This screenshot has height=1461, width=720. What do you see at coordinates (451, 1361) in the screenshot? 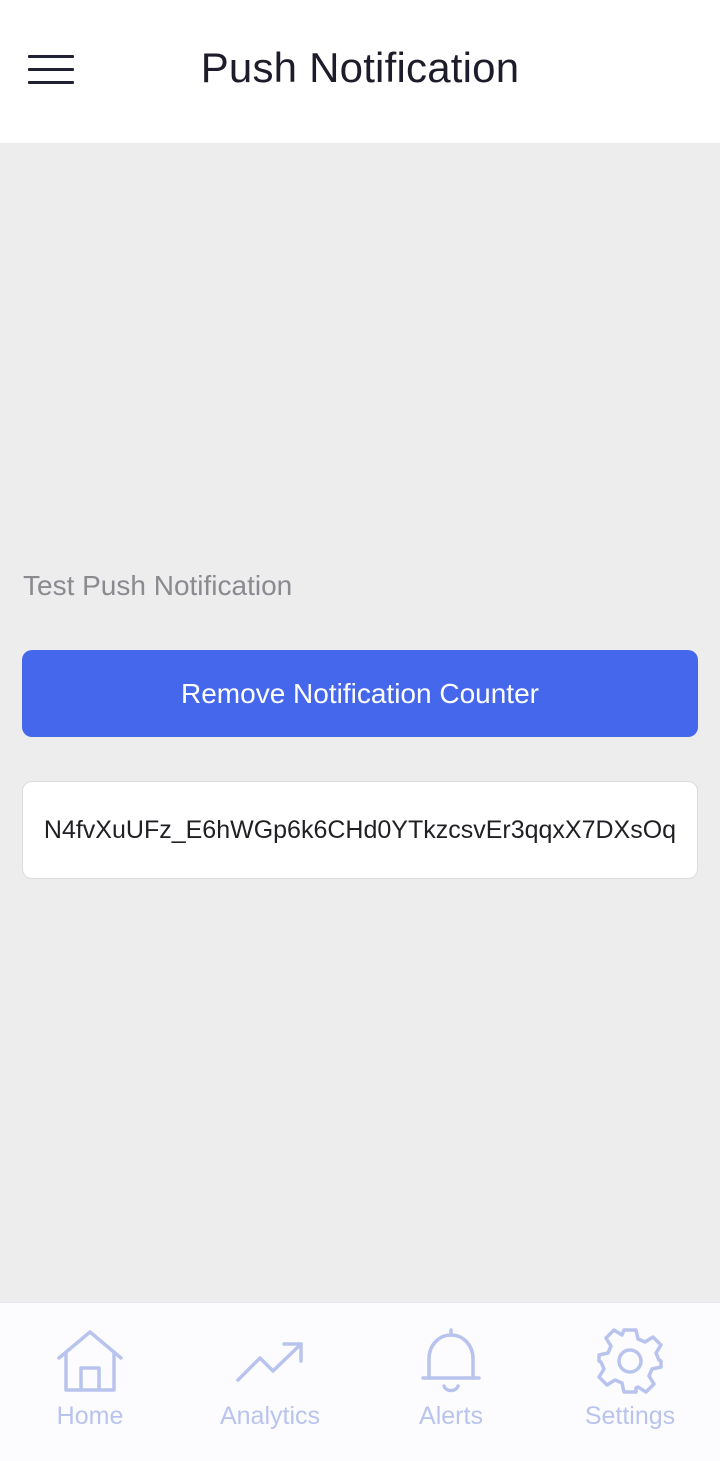
I see `bell-icon` at bounding box center [451, 1361].